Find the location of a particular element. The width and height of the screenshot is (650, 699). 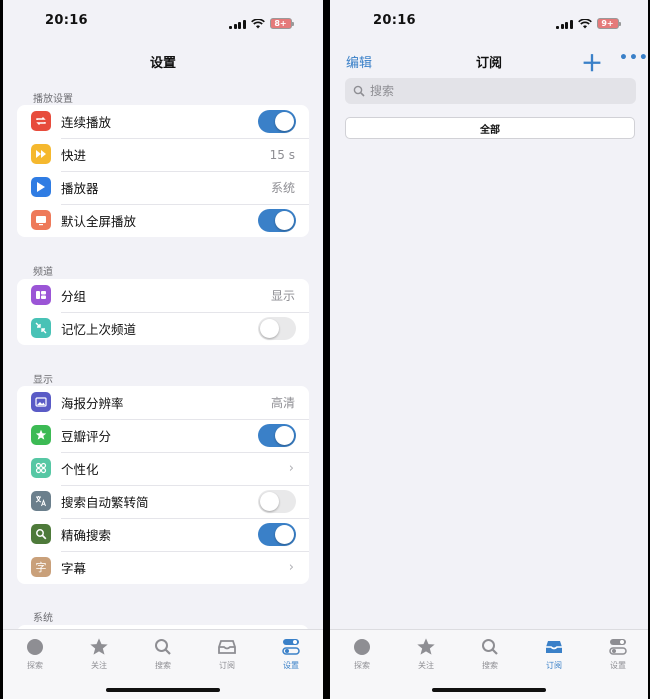

auto-simplify-toggle is located at coordinates (277, 501).